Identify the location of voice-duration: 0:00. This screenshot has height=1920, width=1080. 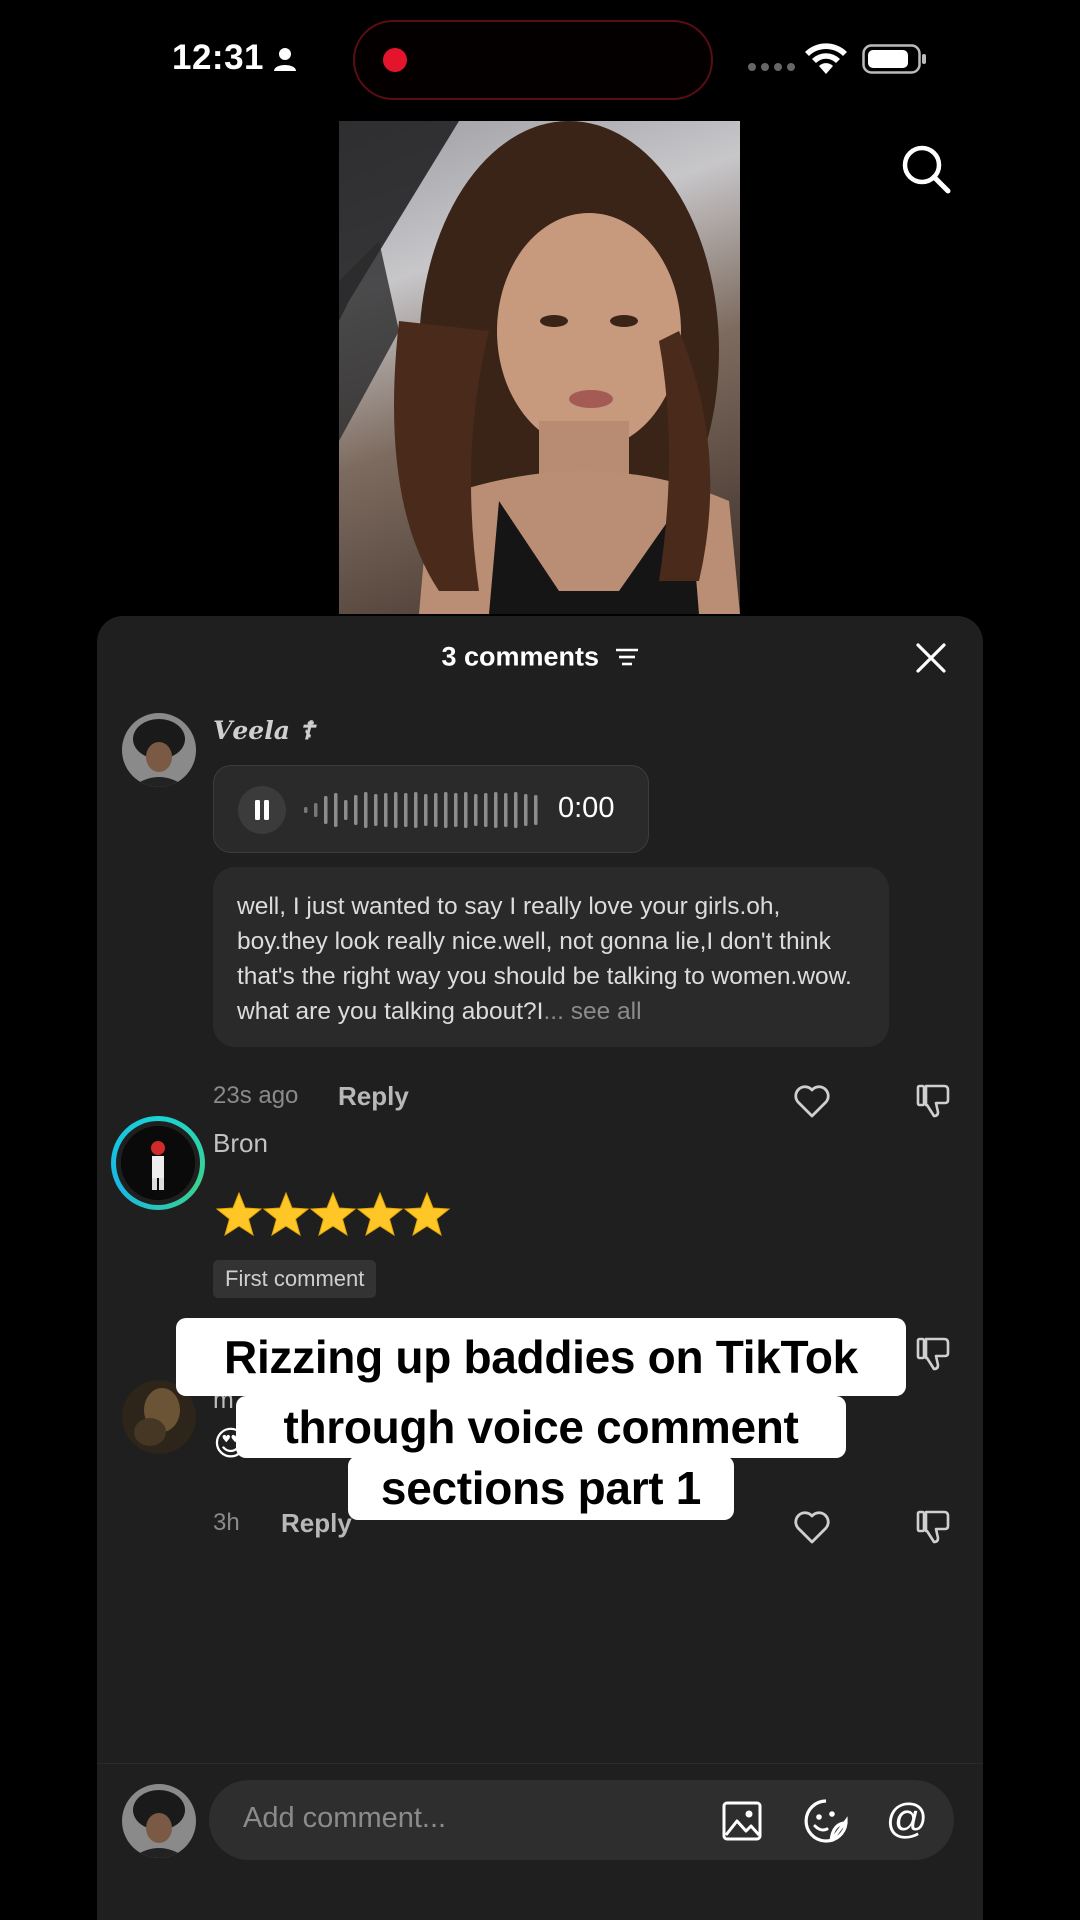
(586, 808).